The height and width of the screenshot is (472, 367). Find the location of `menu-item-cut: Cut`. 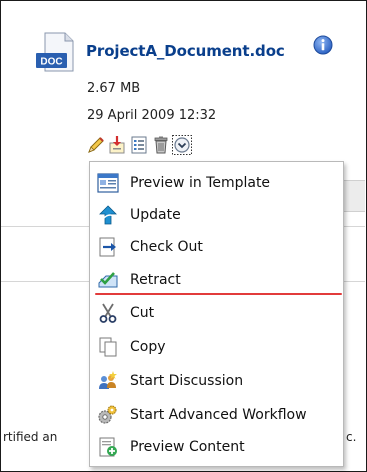

menu-item-cut: Cut is located at coordinates (216, 313).